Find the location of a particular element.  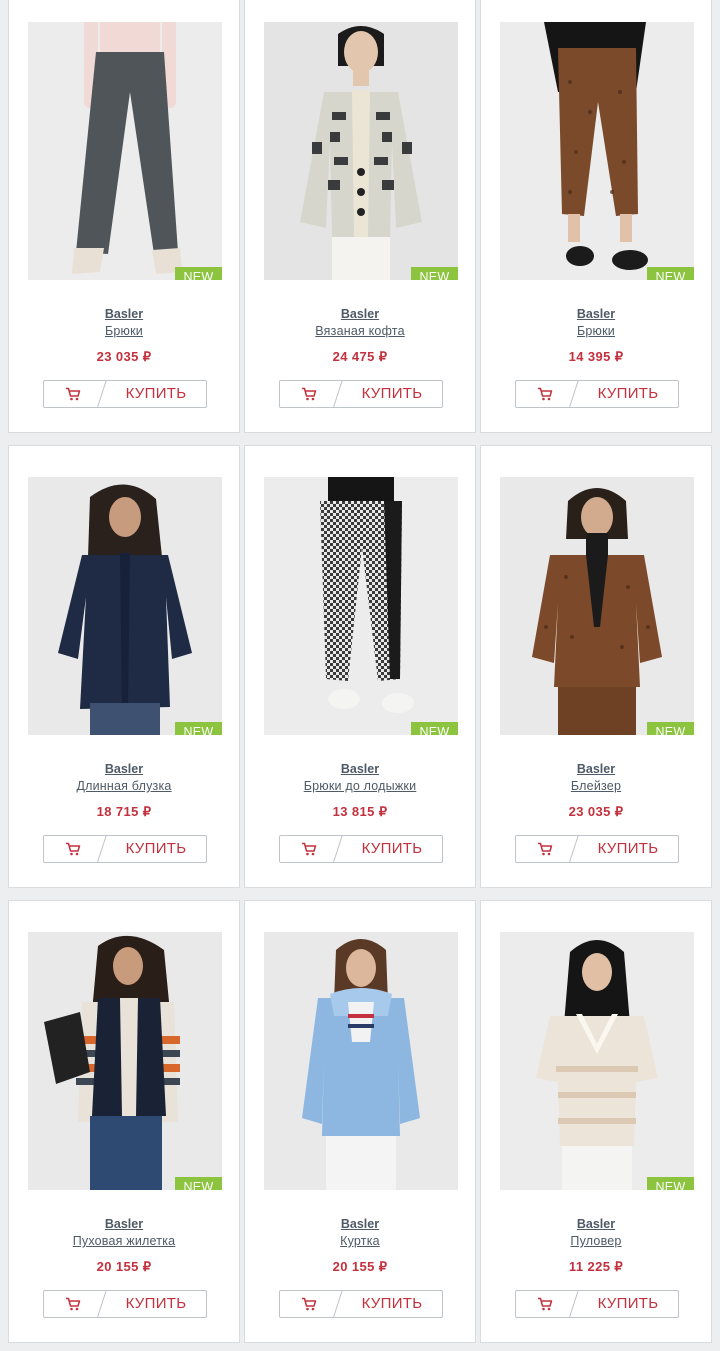

product-card: NEW Basler Вязаная кофта 24 475 ₽ КУПИТЬ is located at coordinates (360, 216).